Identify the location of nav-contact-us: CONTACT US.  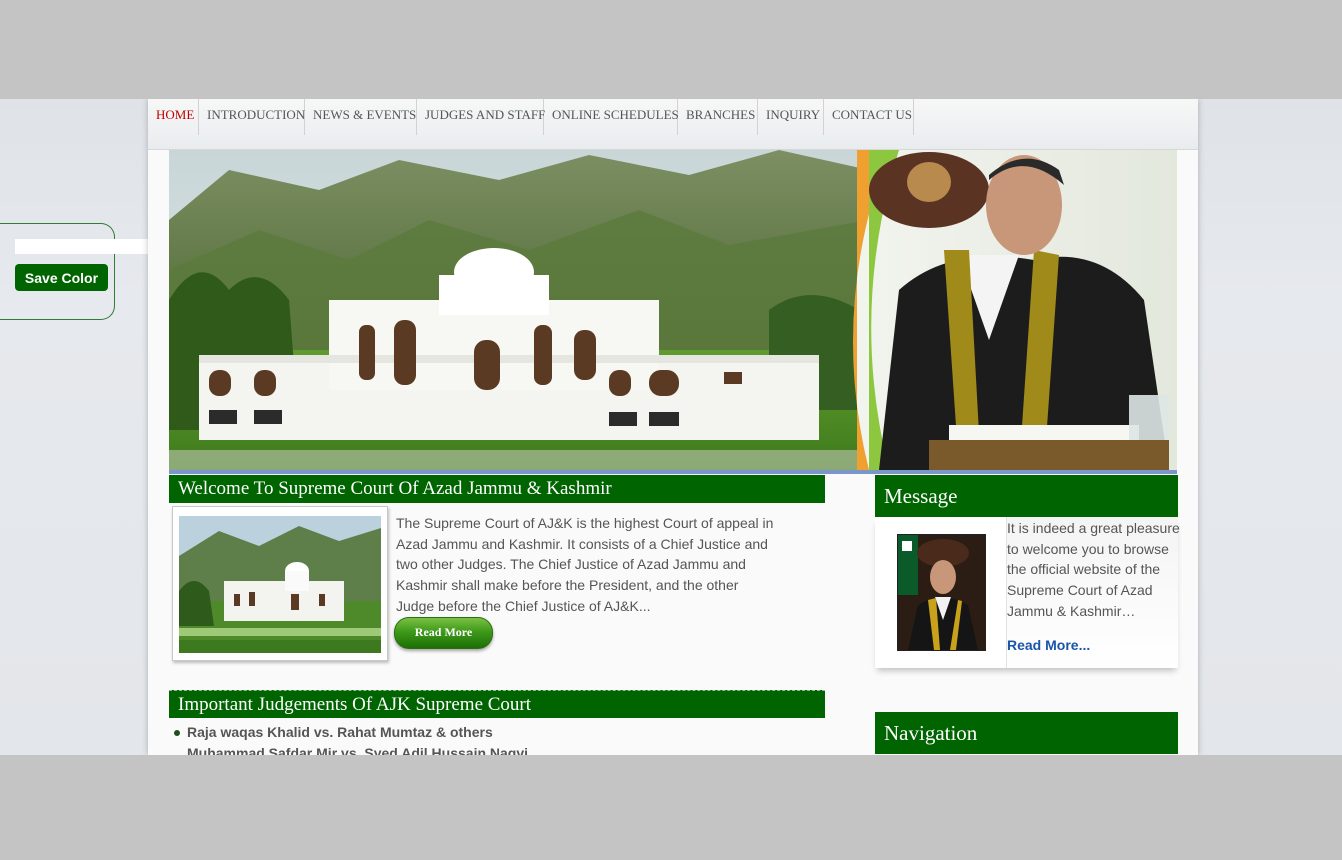
(869, 117).